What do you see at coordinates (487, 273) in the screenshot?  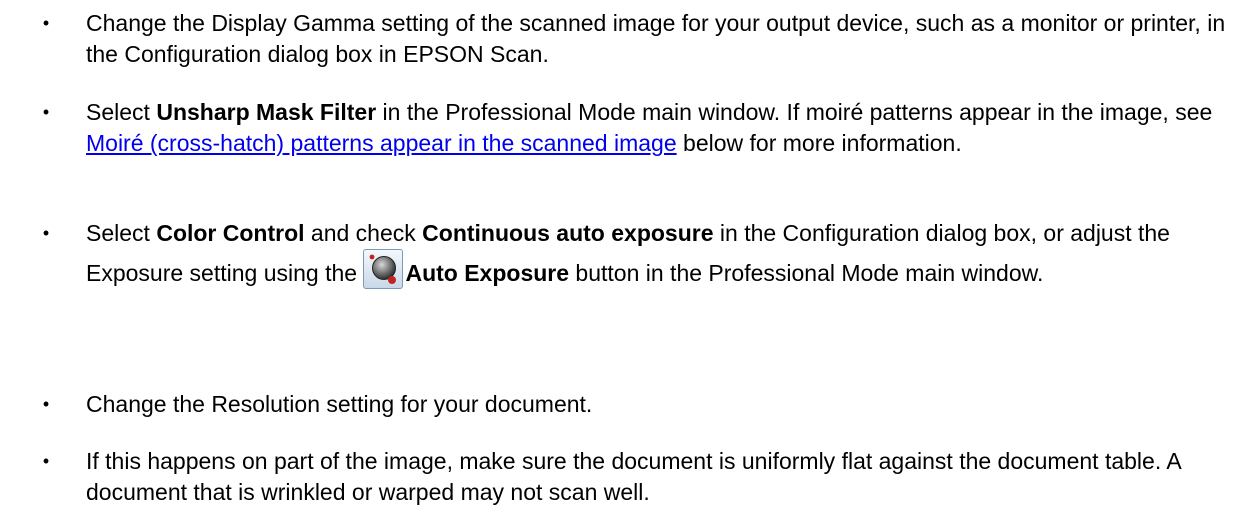 I see `auto-exposure-label: Auto Exposure` at bounding box center [487, 273].